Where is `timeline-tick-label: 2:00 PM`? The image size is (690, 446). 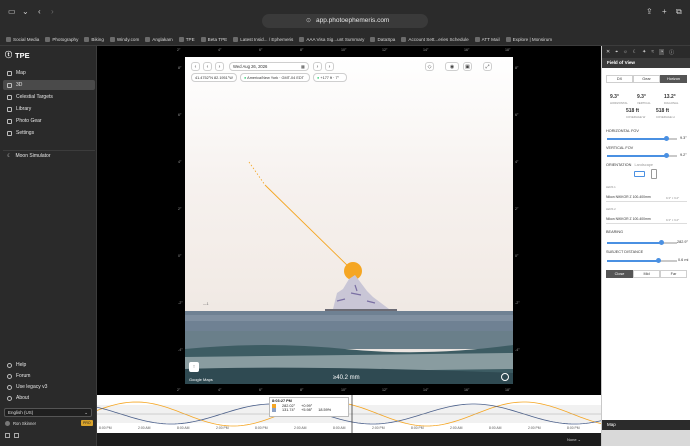
timeline-tick-label: 2:00 PM is located at coordinates (534, 428).